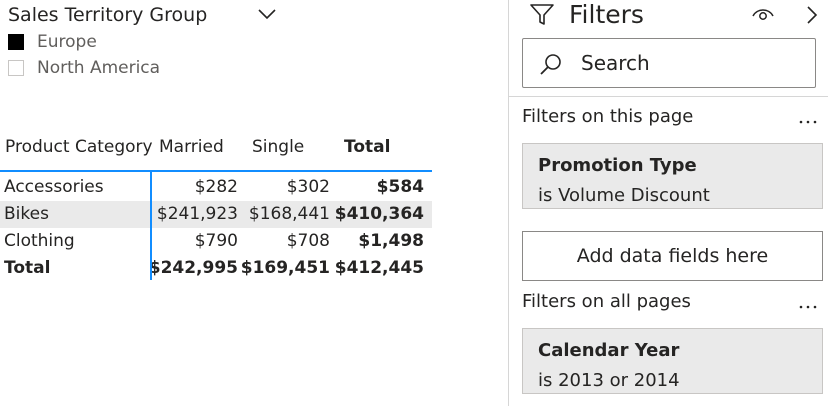  Describe the element at coordinates (289, 214) in the screenshot. I see `cell-single: $168,441` at that location.